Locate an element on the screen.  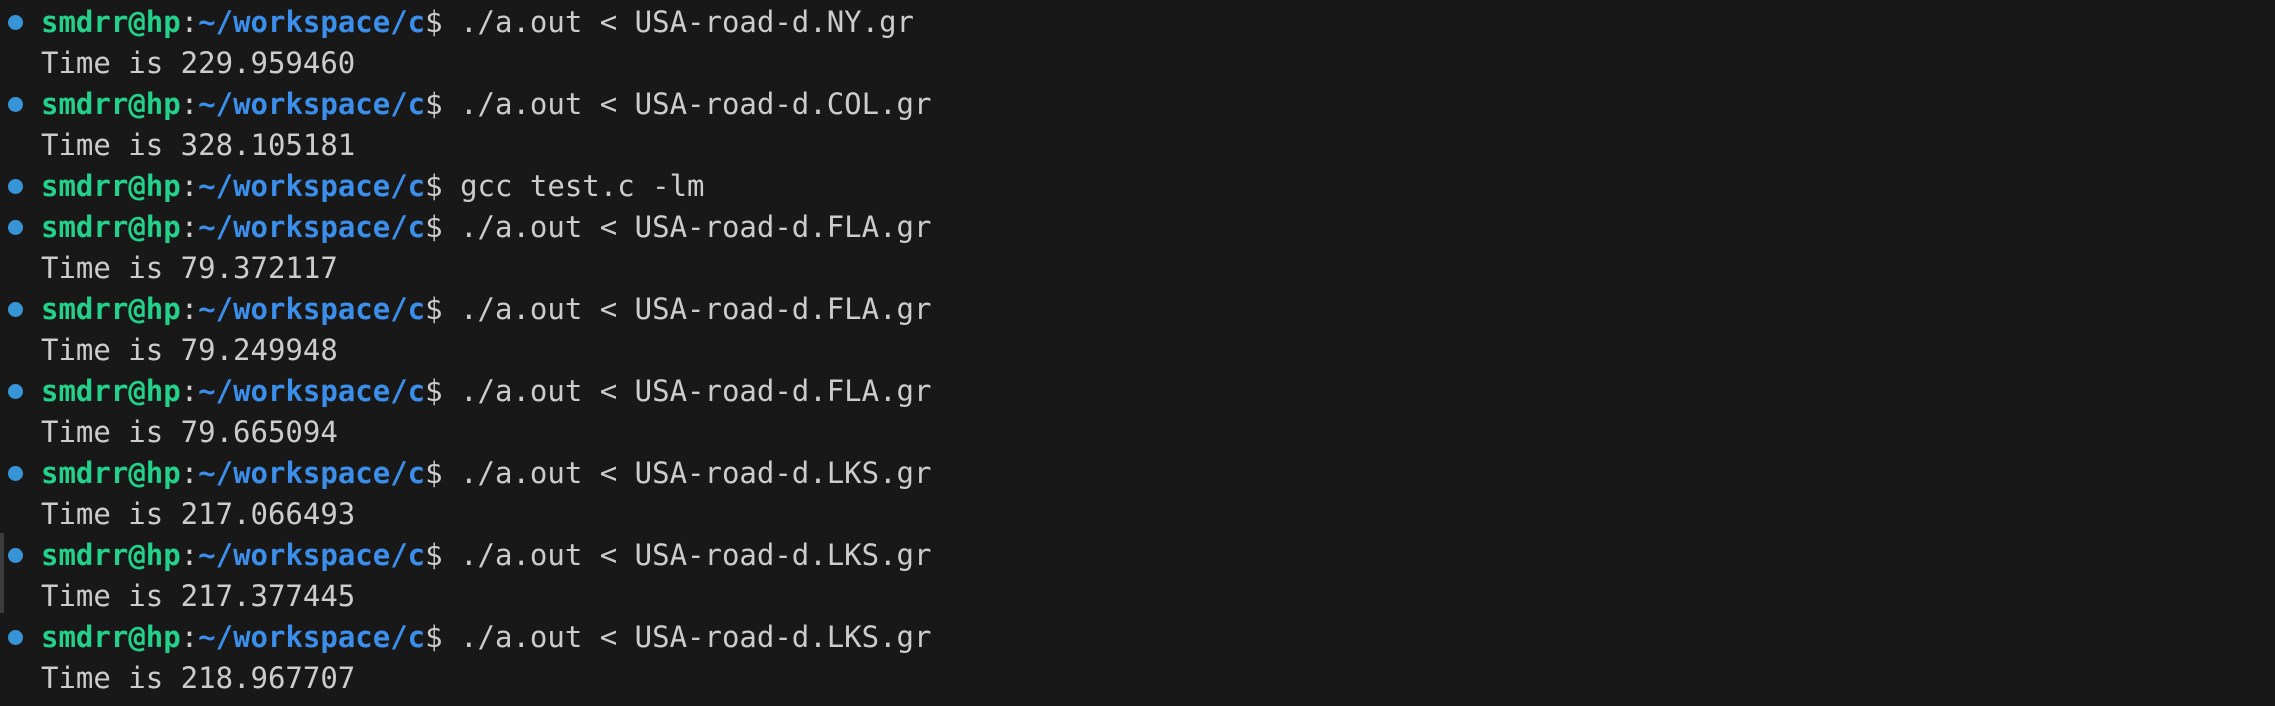
command-text: ./a.out < USA-road-d.COL.gr is located at coordinates (687, 104).